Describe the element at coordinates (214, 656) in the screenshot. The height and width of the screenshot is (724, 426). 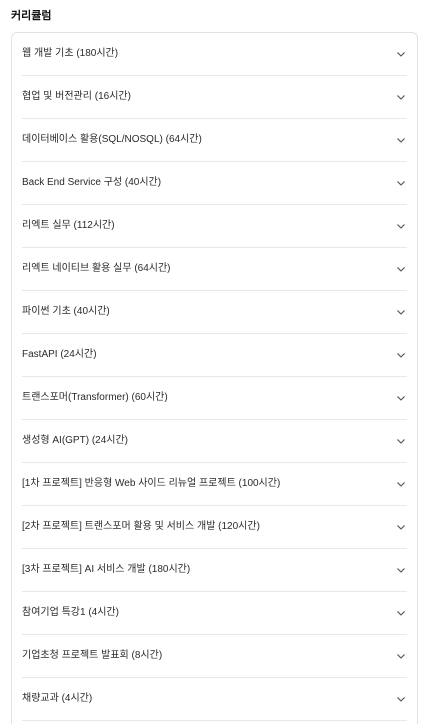
I see `accordion-item: 기업초청 프로젝트 발표회 (8시간)` at that location.